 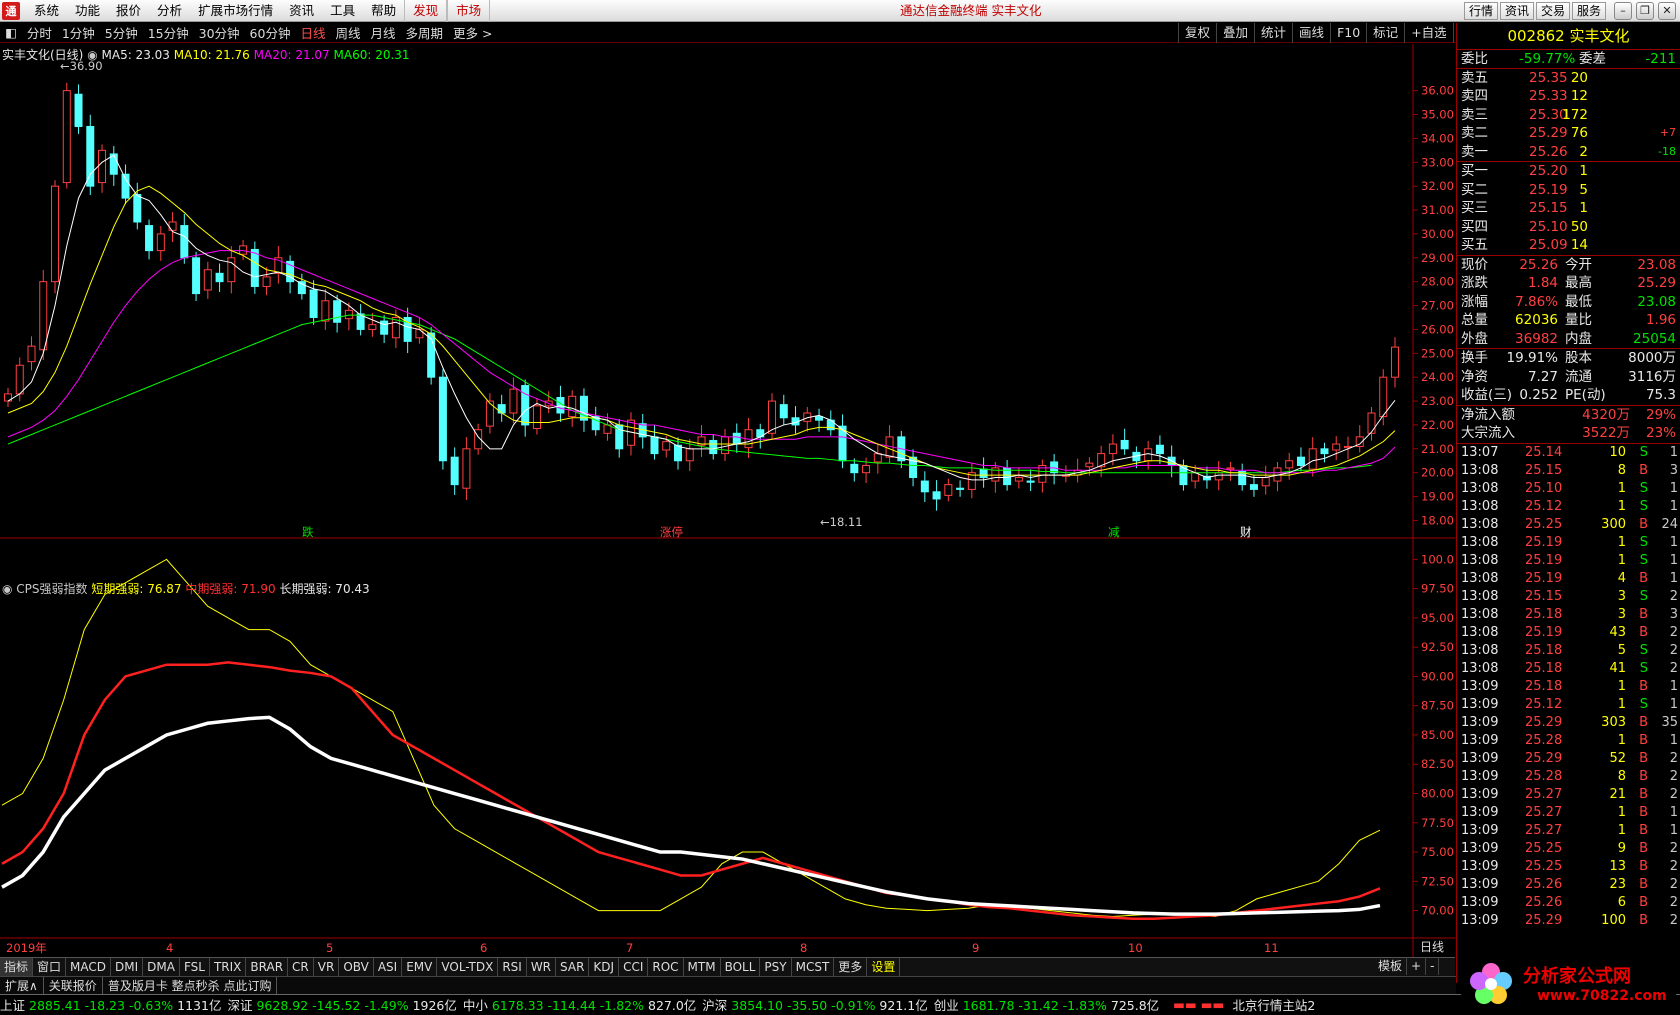 I want to click on menu-discover: 发现, so click(x=426, y=11).